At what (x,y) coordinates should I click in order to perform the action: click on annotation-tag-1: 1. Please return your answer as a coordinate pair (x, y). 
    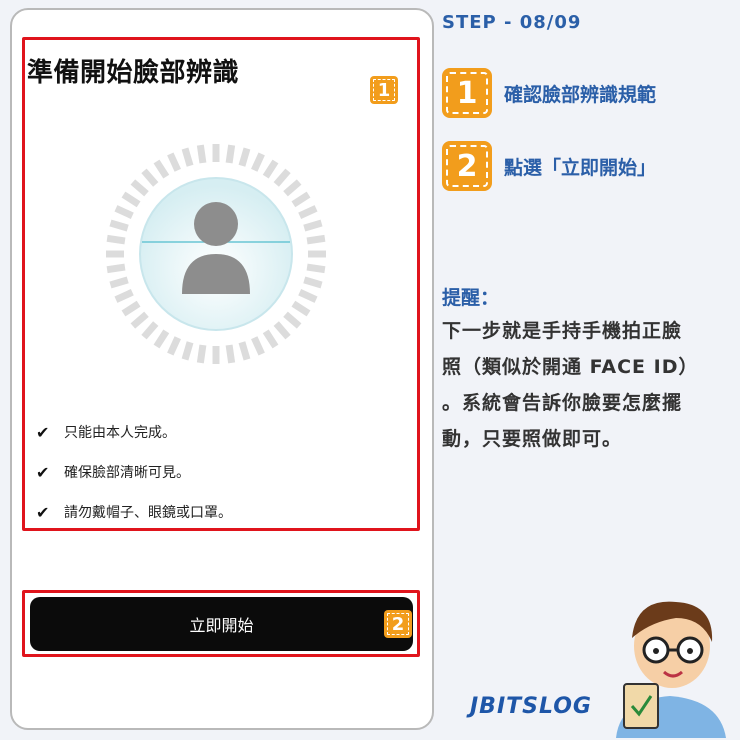
    Looking at the image, I should click on (384, 90).